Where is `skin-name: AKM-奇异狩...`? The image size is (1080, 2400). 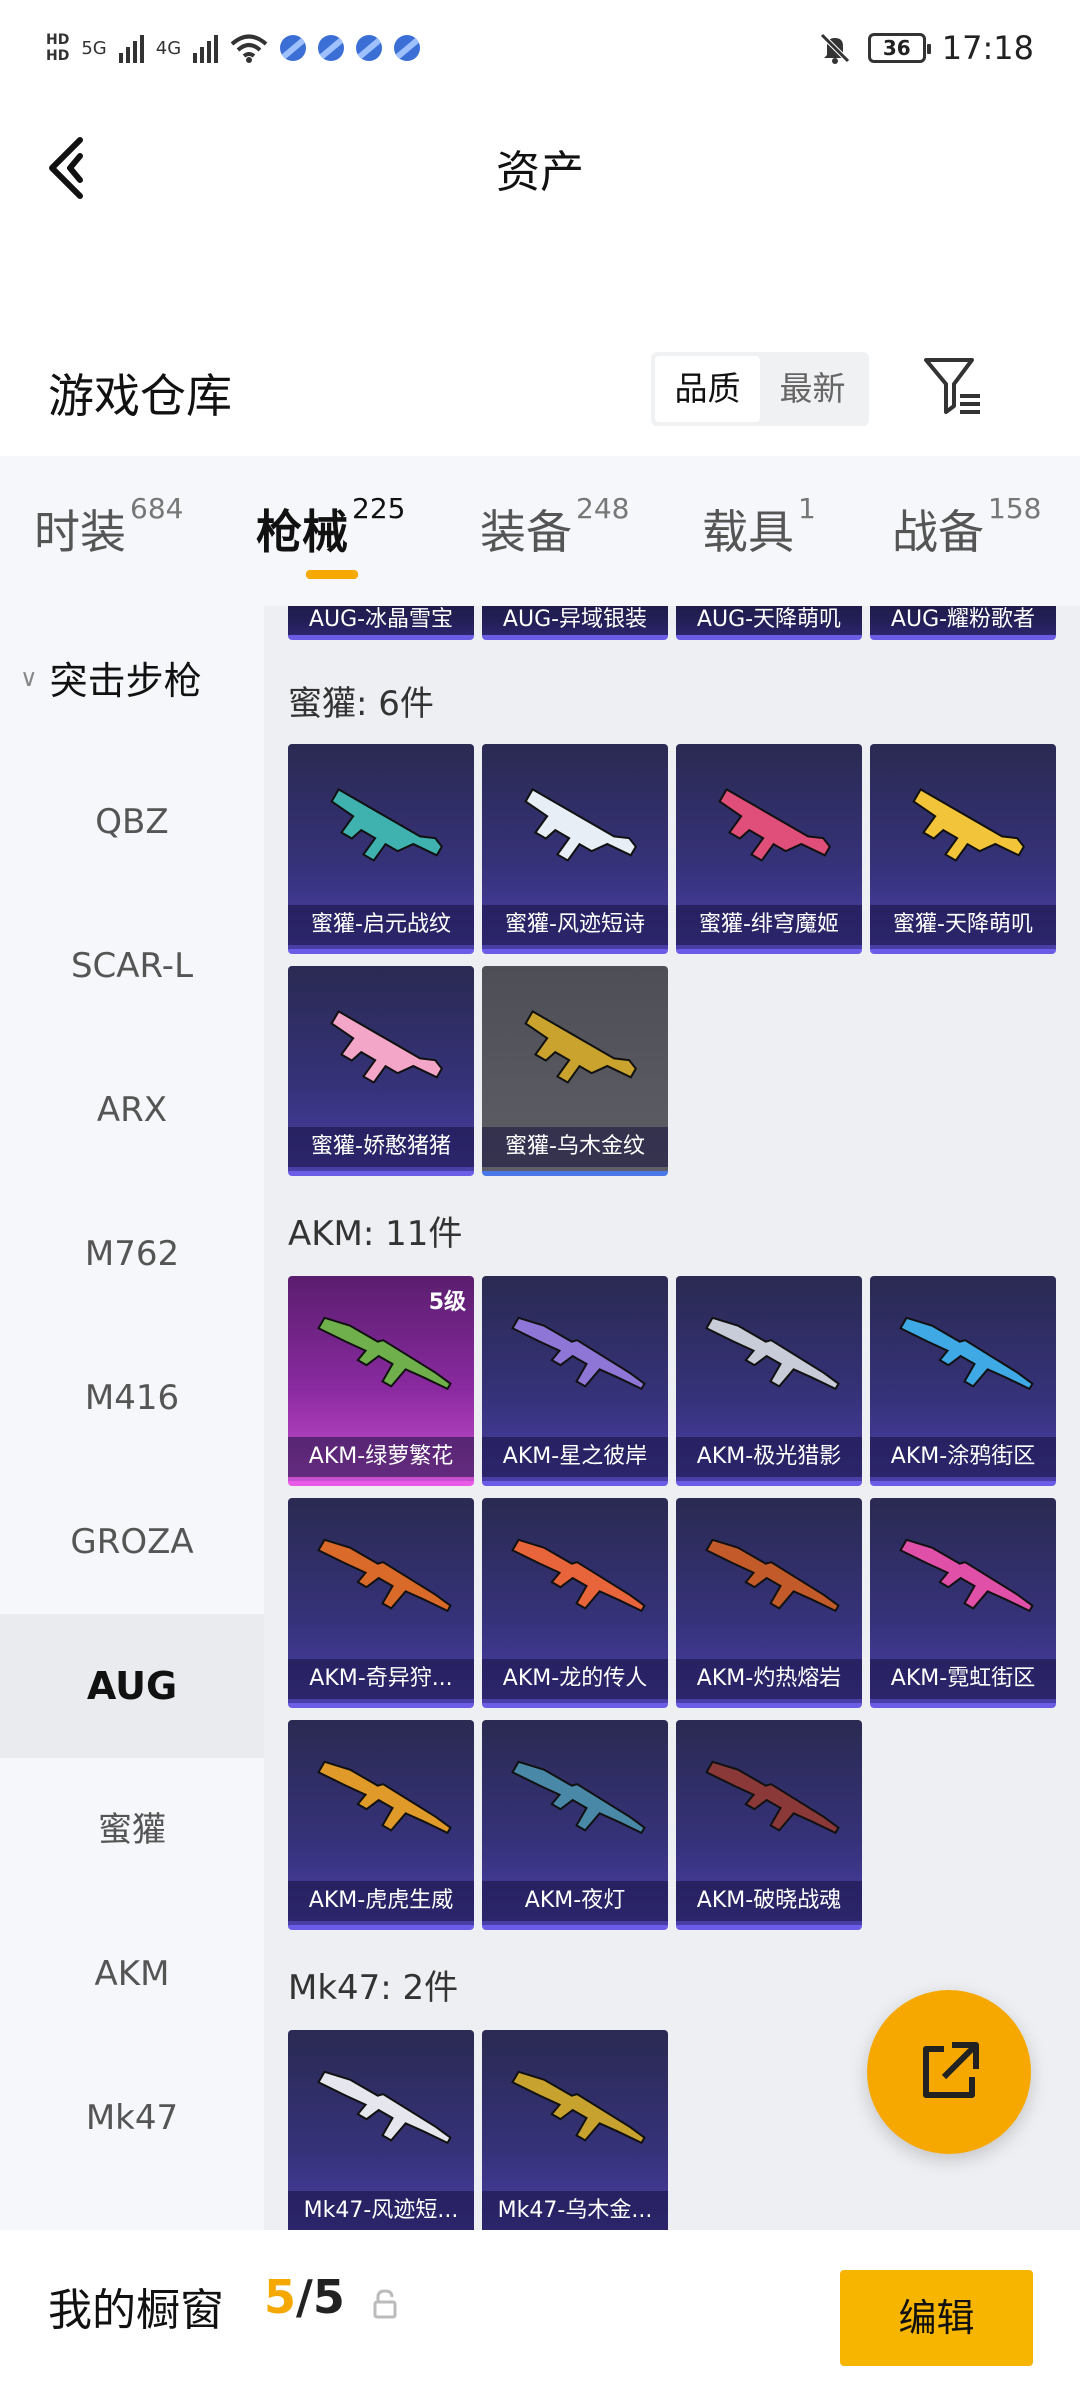
skin-name: AKM-奇异狩... is located at coordinates (381, 1679).